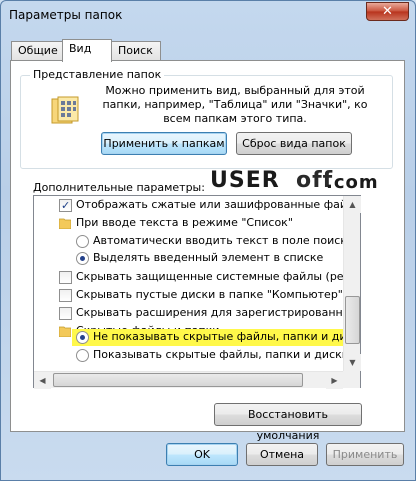  What do you see at coordinates (282, 454) in the screenshot?
I see `cancel-button: Отмена` at bounding box center [282, 454].